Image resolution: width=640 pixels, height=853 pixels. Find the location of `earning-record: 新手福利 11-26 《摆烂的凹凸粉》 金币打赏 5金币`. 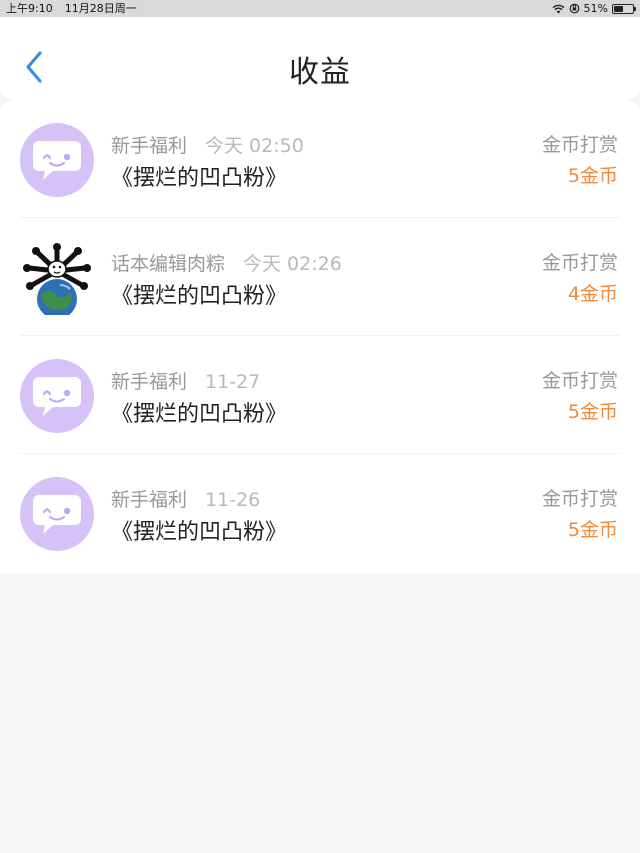

earning-record: 新手福利 11-26 《摆烂的凹凸粉》 金币打赏 5金币 is located at coordinates (320, 513).